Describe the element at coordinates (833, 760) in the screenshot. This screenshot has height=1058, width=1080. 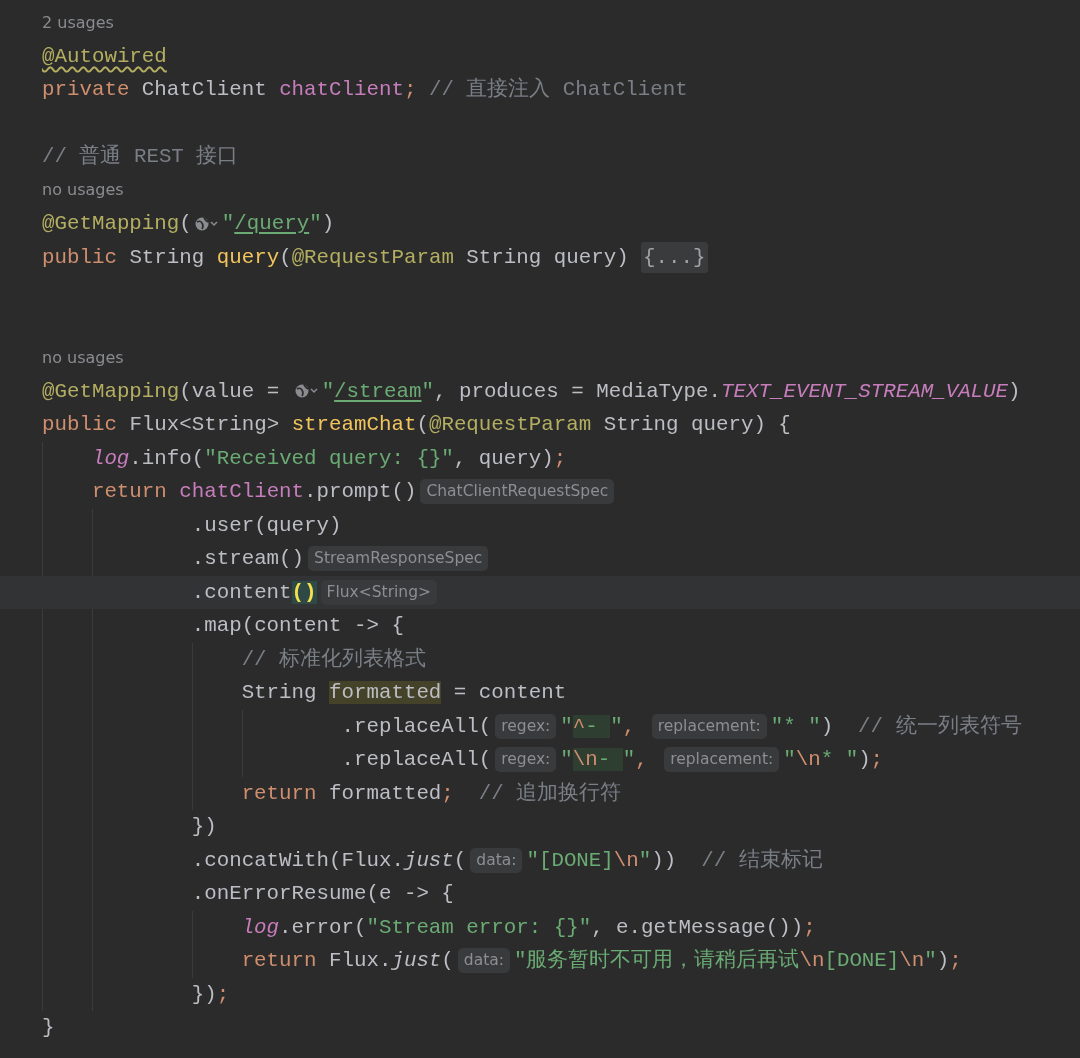
I see `code-text: "\n* ");` at that location.